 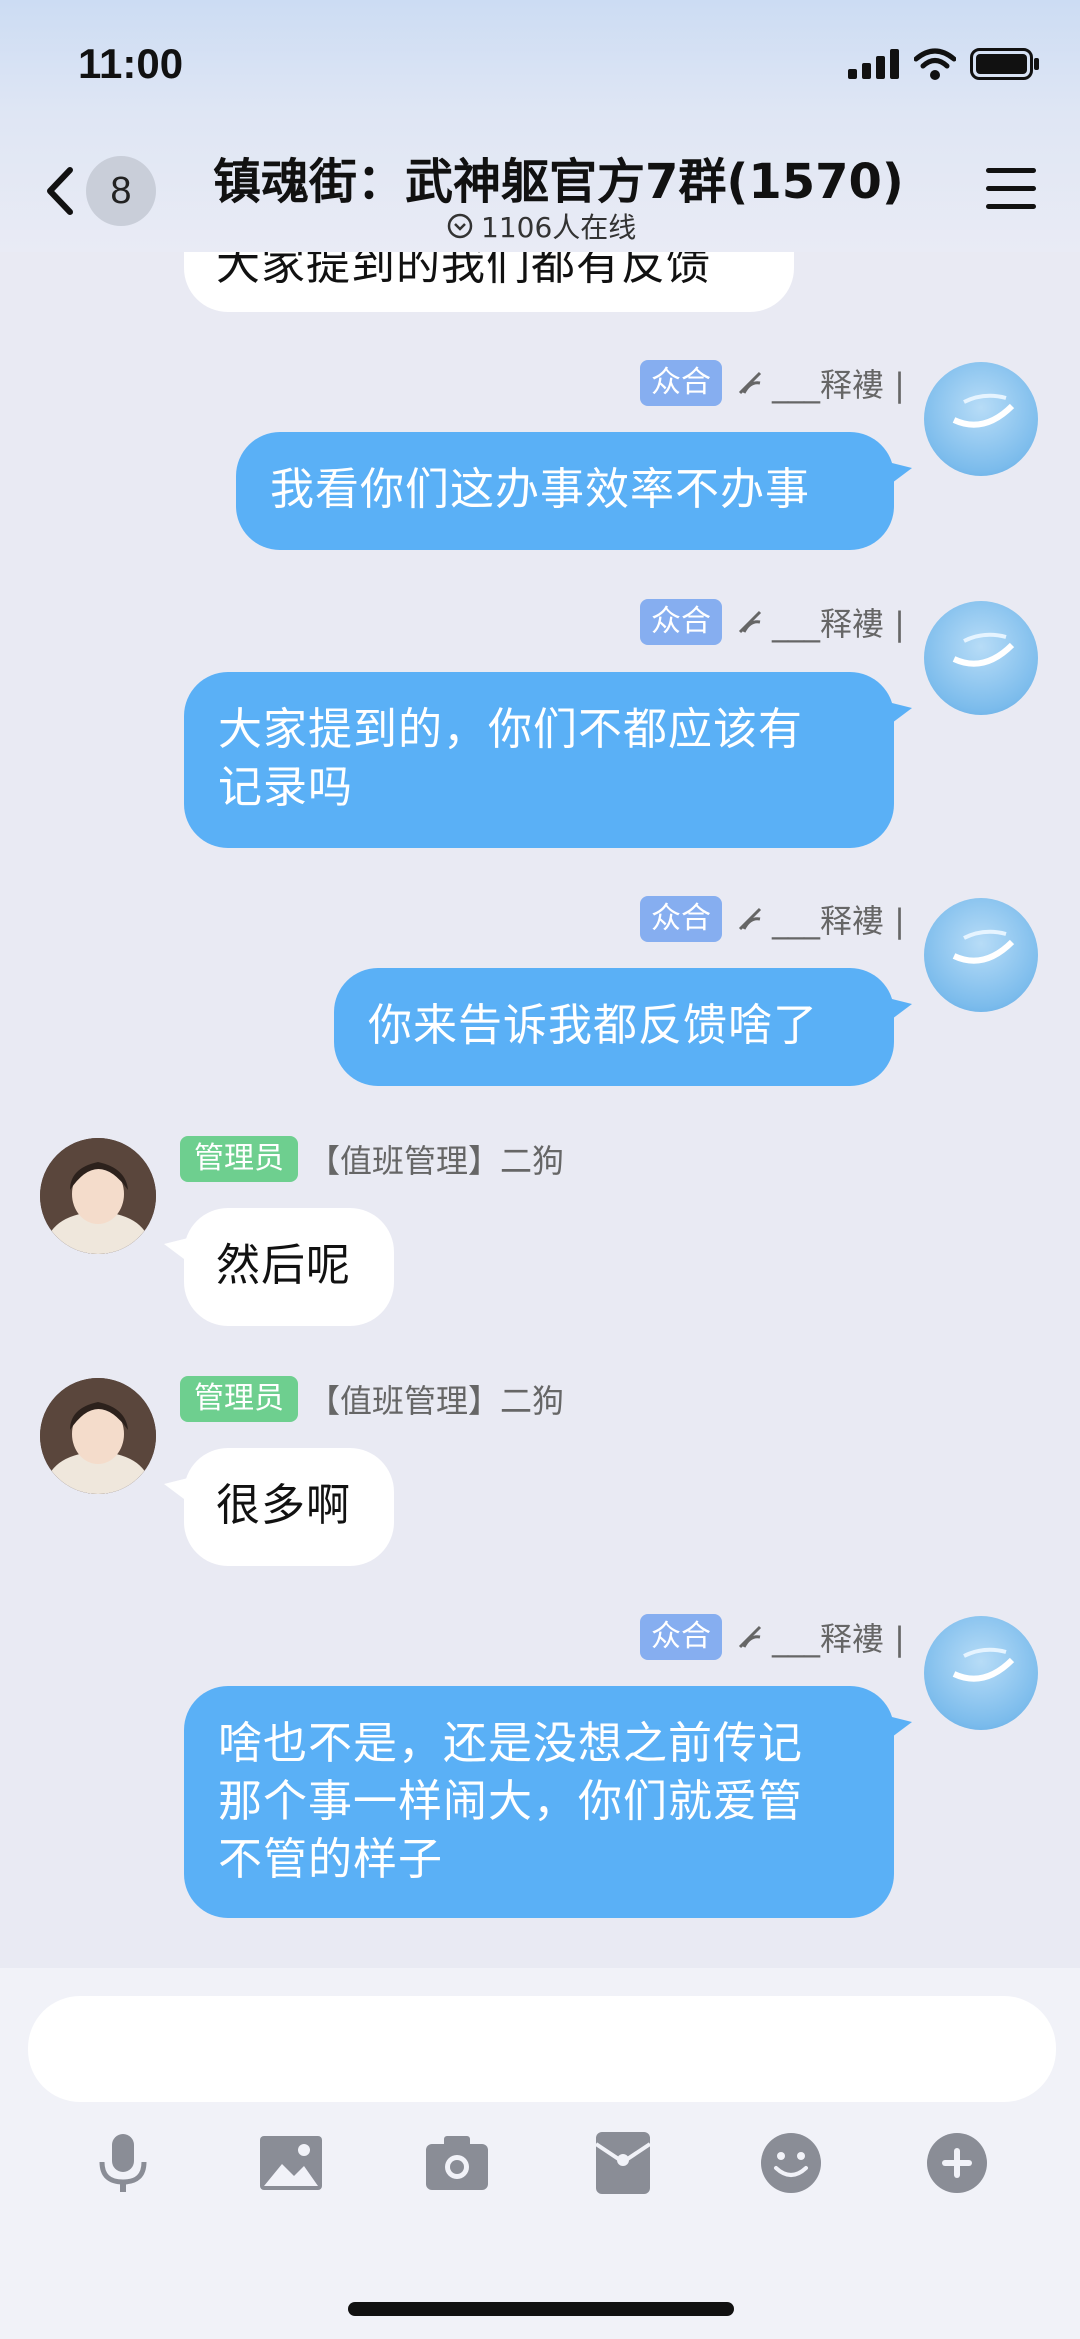 What do you see at coordinates (285, 787) in the screenshot?
I see `message-text: 记录吗` at bounding box center [285, 787].